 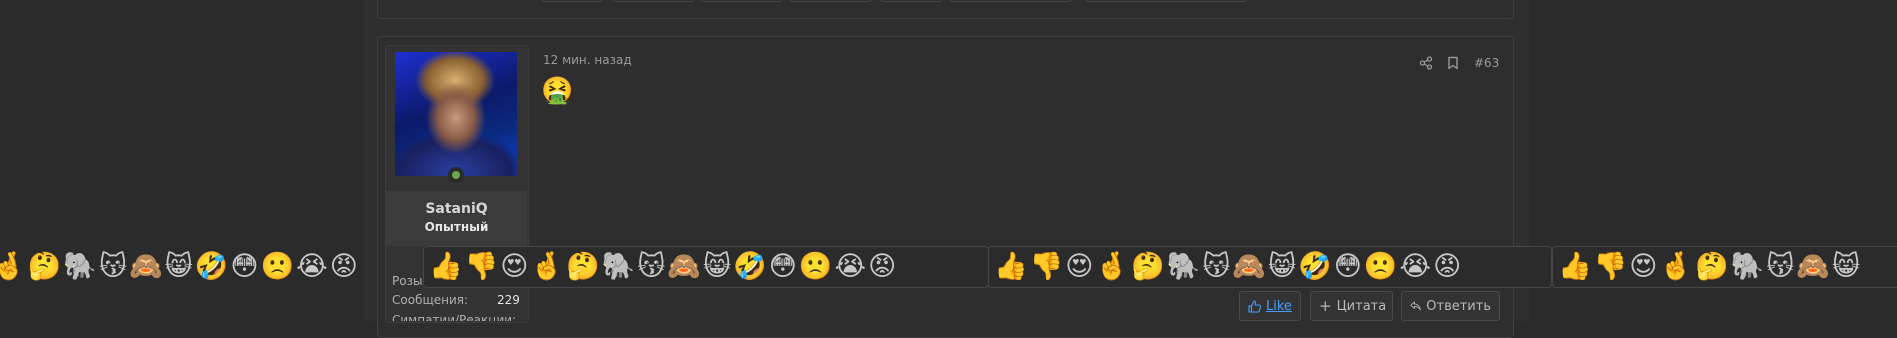 I want to click on stat-label-partial: Симпатии/Реакции:, so click(x=454, y=317).